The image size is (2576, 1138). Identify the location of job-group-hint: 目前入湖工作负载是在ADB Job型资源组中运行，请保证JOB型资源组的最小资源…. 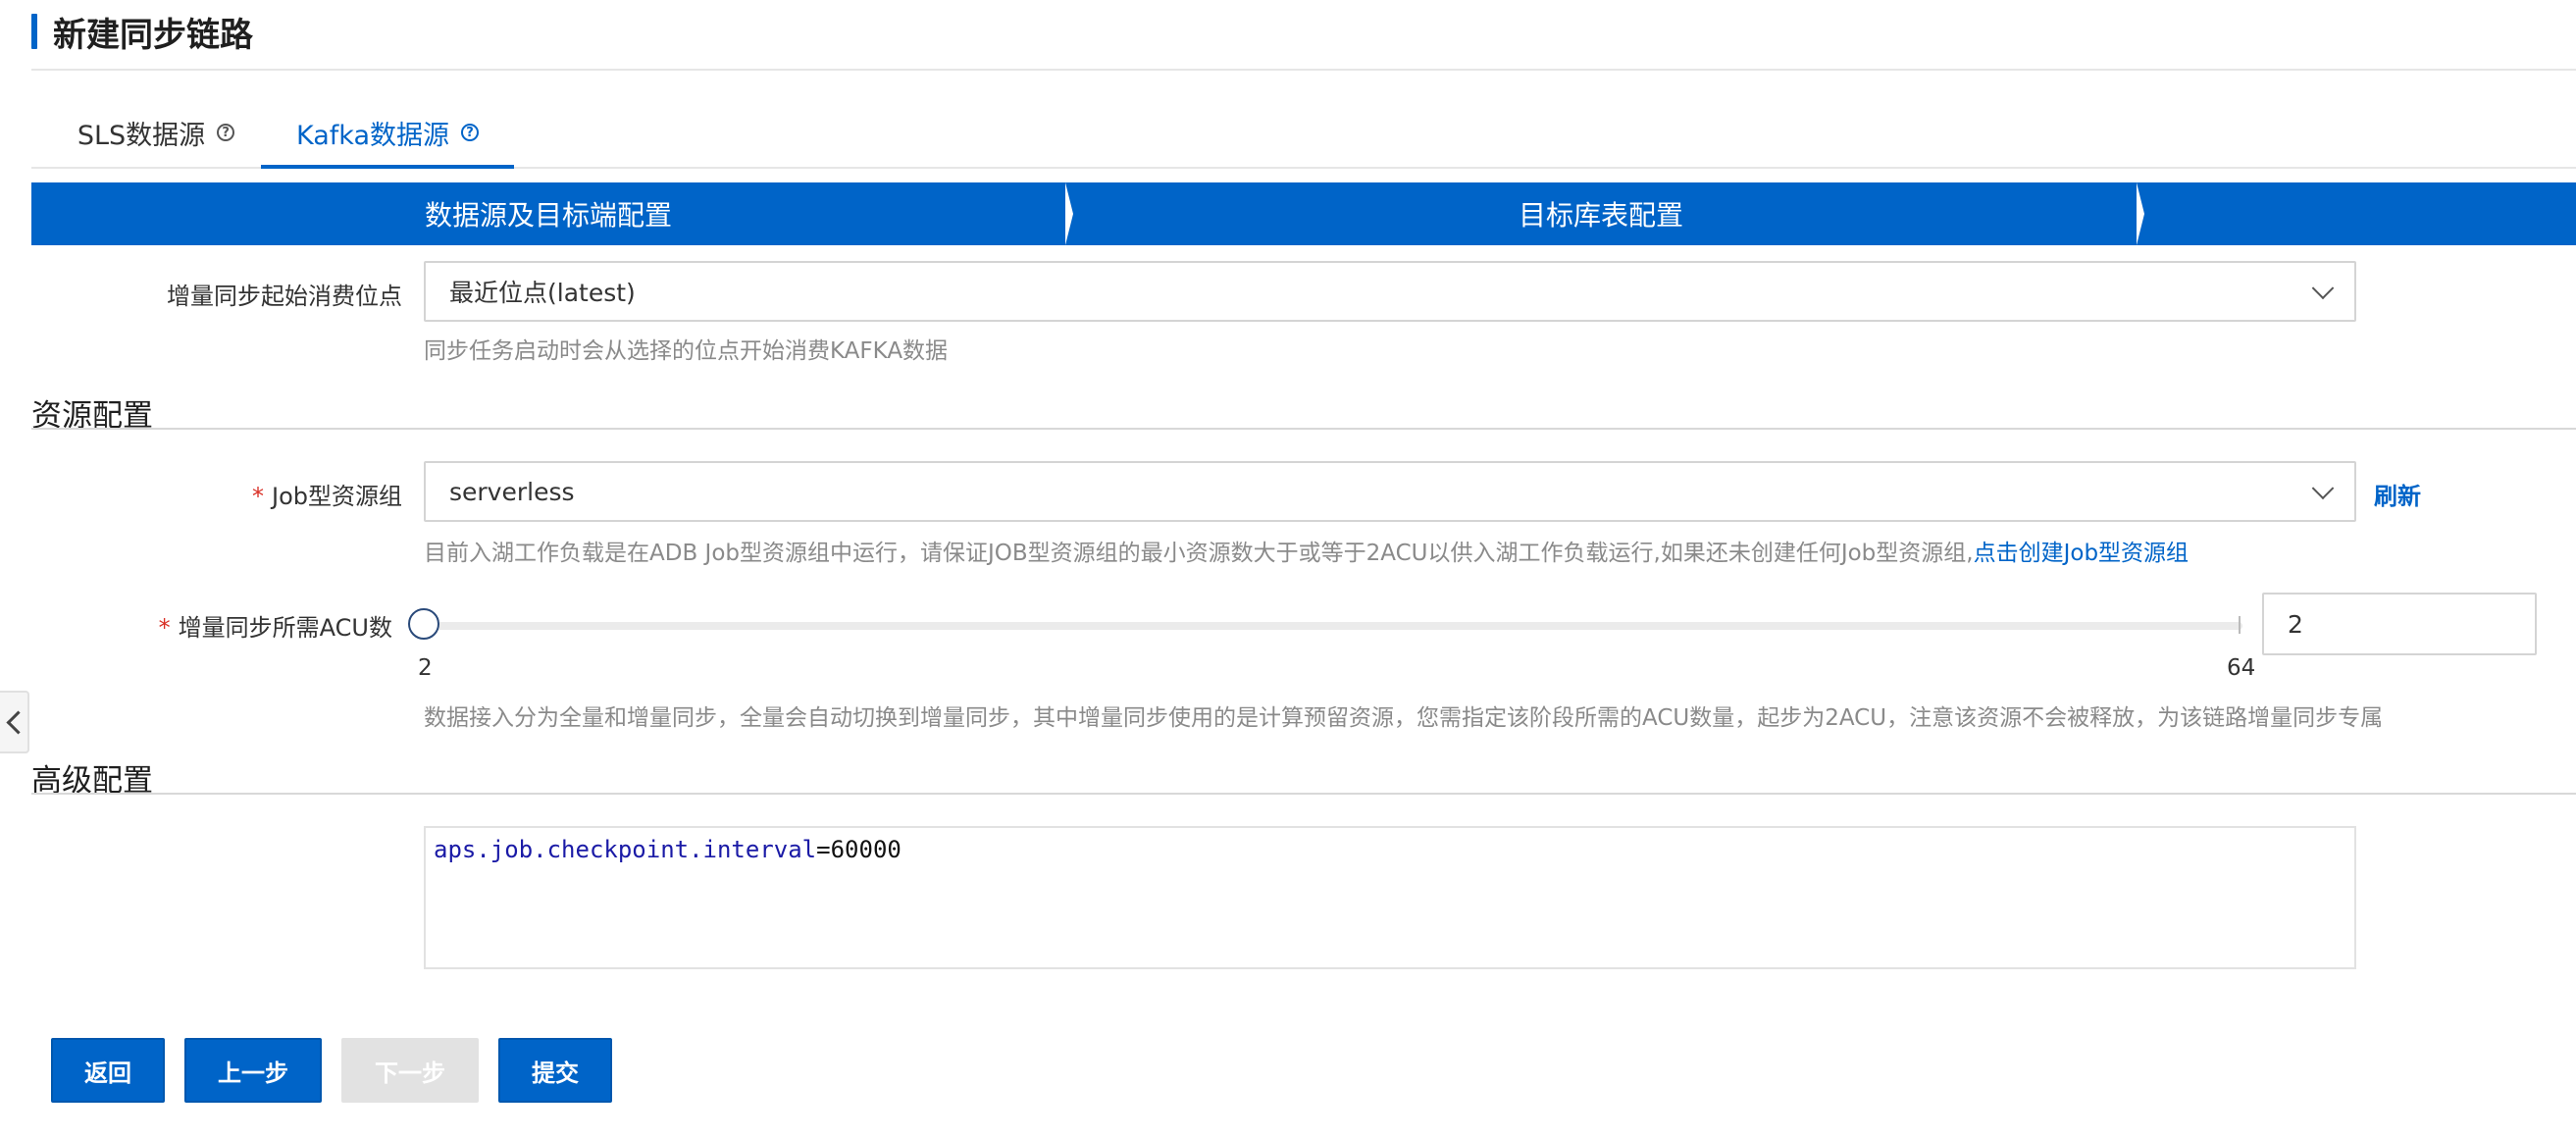
(1306, 550).